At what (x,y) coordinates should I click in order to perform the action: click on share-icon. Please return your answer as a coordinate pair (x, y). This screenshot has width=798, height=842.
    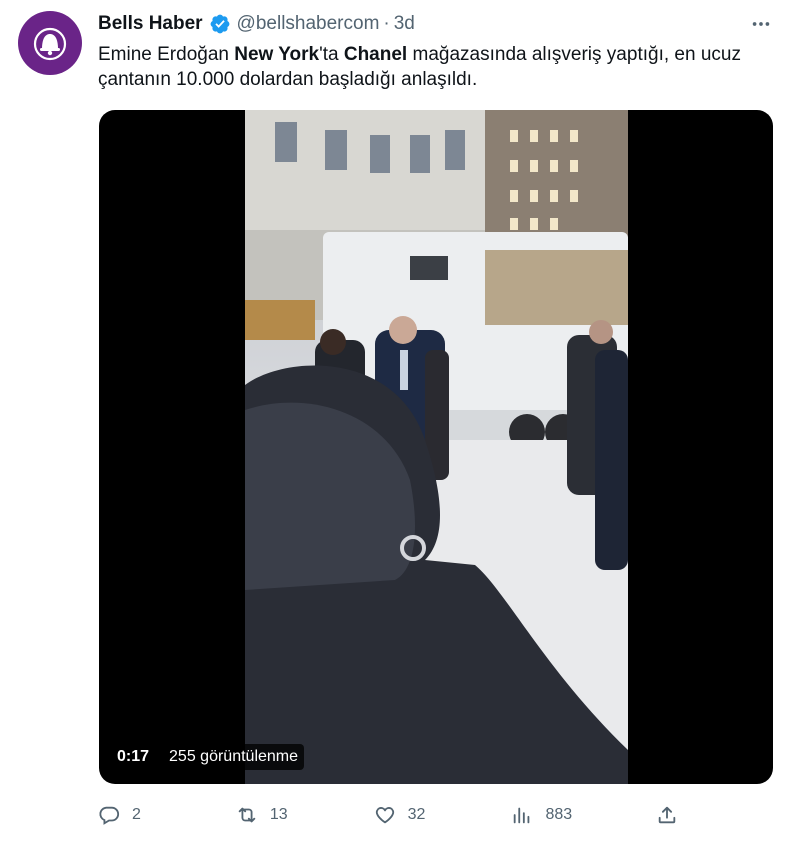
    Looking at the image, I should click on (667, 815).